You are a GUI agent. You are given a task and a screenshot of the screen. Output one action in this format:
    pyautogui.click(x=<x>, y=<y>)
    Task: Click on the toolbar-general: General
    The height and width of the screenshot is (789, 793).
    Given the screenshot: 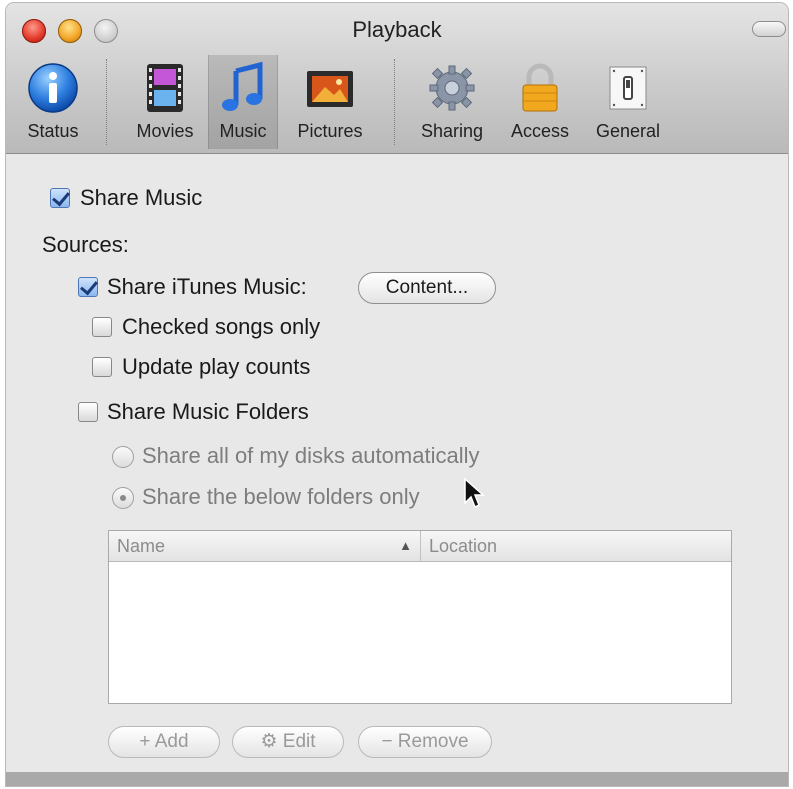 What is the action you would take?
    pyautogui.click(x=628, y=102)
    